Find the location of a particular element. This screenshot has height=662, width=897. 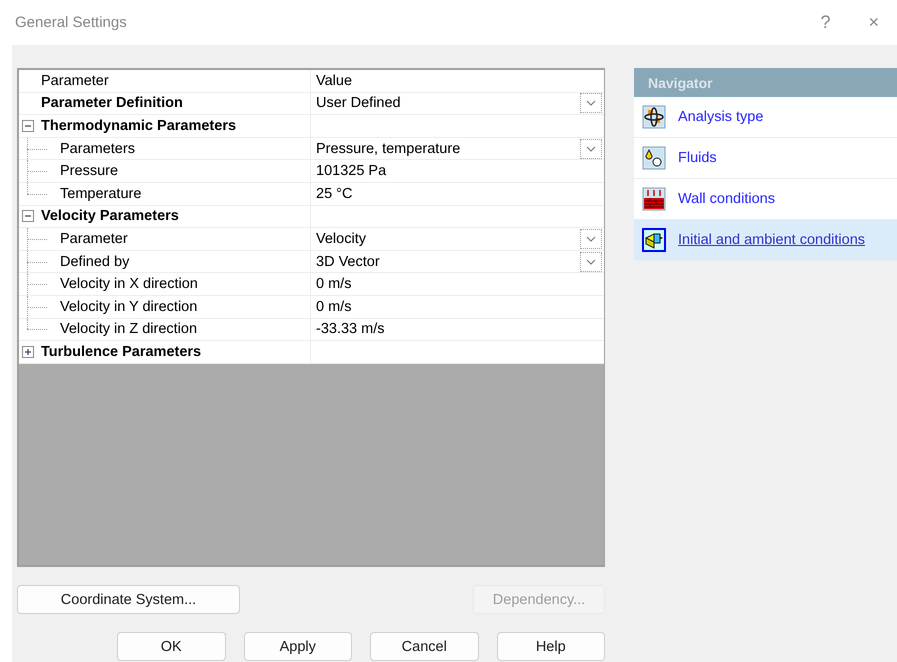

parameter-name: Temperature is located at coordinates (101, 194).